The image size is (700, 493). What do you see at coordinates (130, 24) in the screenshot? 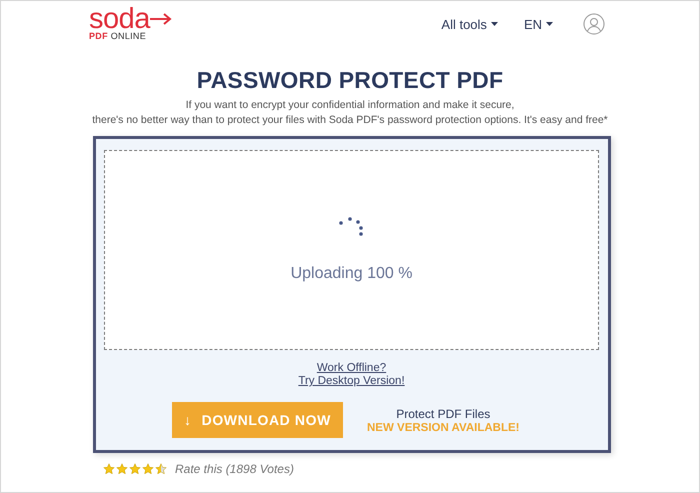
I see `soda-logo: soda PDF ONLINE` at bounding box center [130, 24].